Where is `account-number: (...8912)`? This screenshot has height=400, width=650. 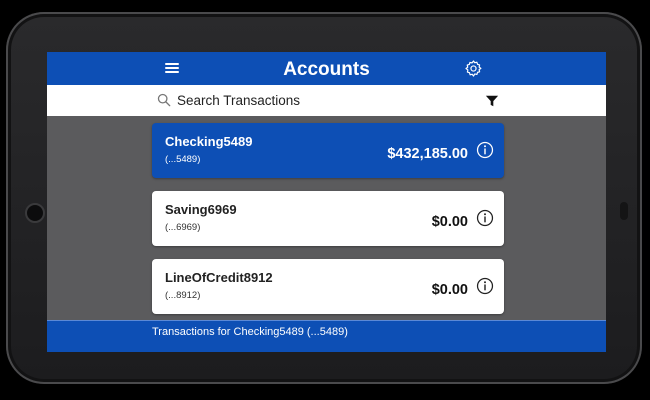 account-number: (...8912) is located at coordinates (183, 295).